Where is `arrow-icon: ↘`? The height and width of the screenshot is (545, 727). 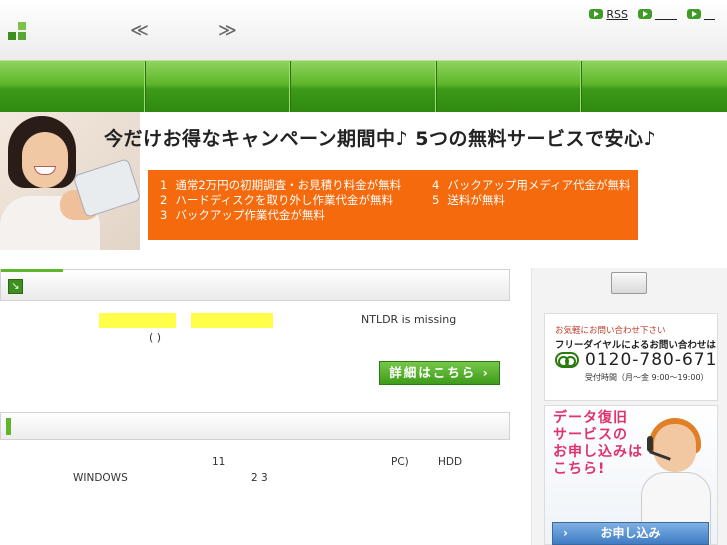
arrow-icon: ↘ is located at coordinates (15, 286).